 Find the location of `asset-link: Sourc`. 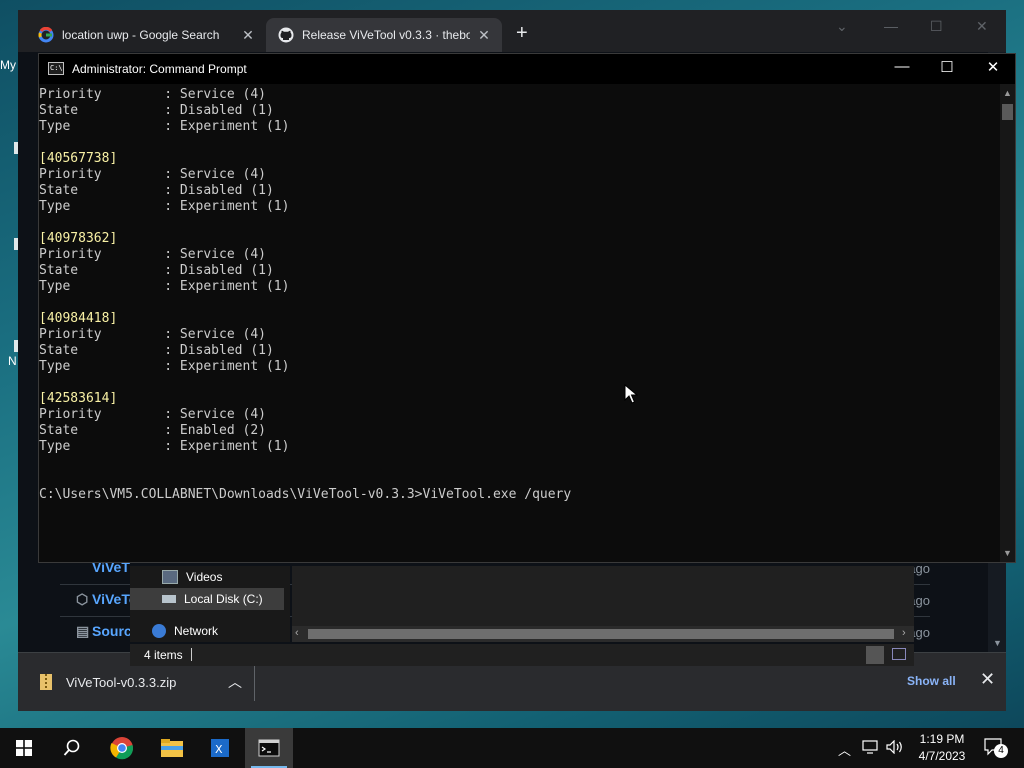

asset-link: Sourc is located at coordinates (112, 631).